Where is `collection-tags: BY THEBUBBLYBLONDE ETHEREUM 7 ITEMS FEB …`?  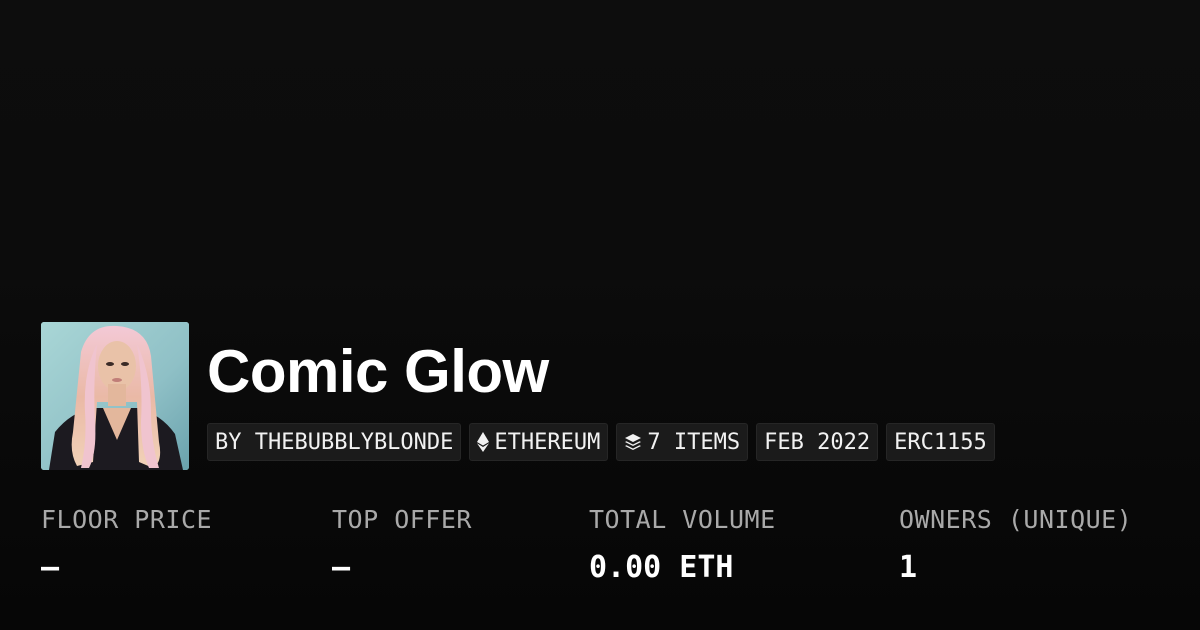
collection-tags: BY THEBUBBLYBLONDE ETHEREUM 7 ITEMS FEB … is located at coordinates (601, 442).